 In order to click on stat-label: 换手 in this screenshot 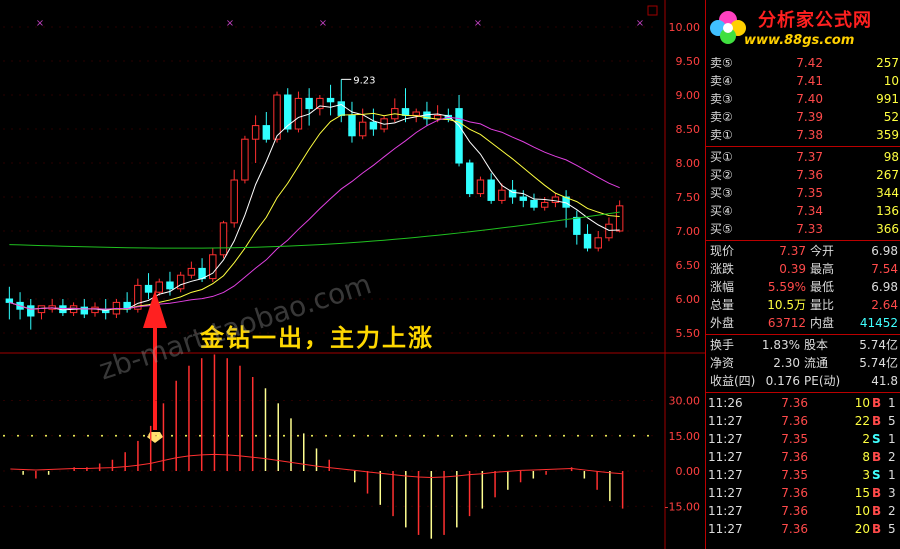, I will do `click(722, 345)`.